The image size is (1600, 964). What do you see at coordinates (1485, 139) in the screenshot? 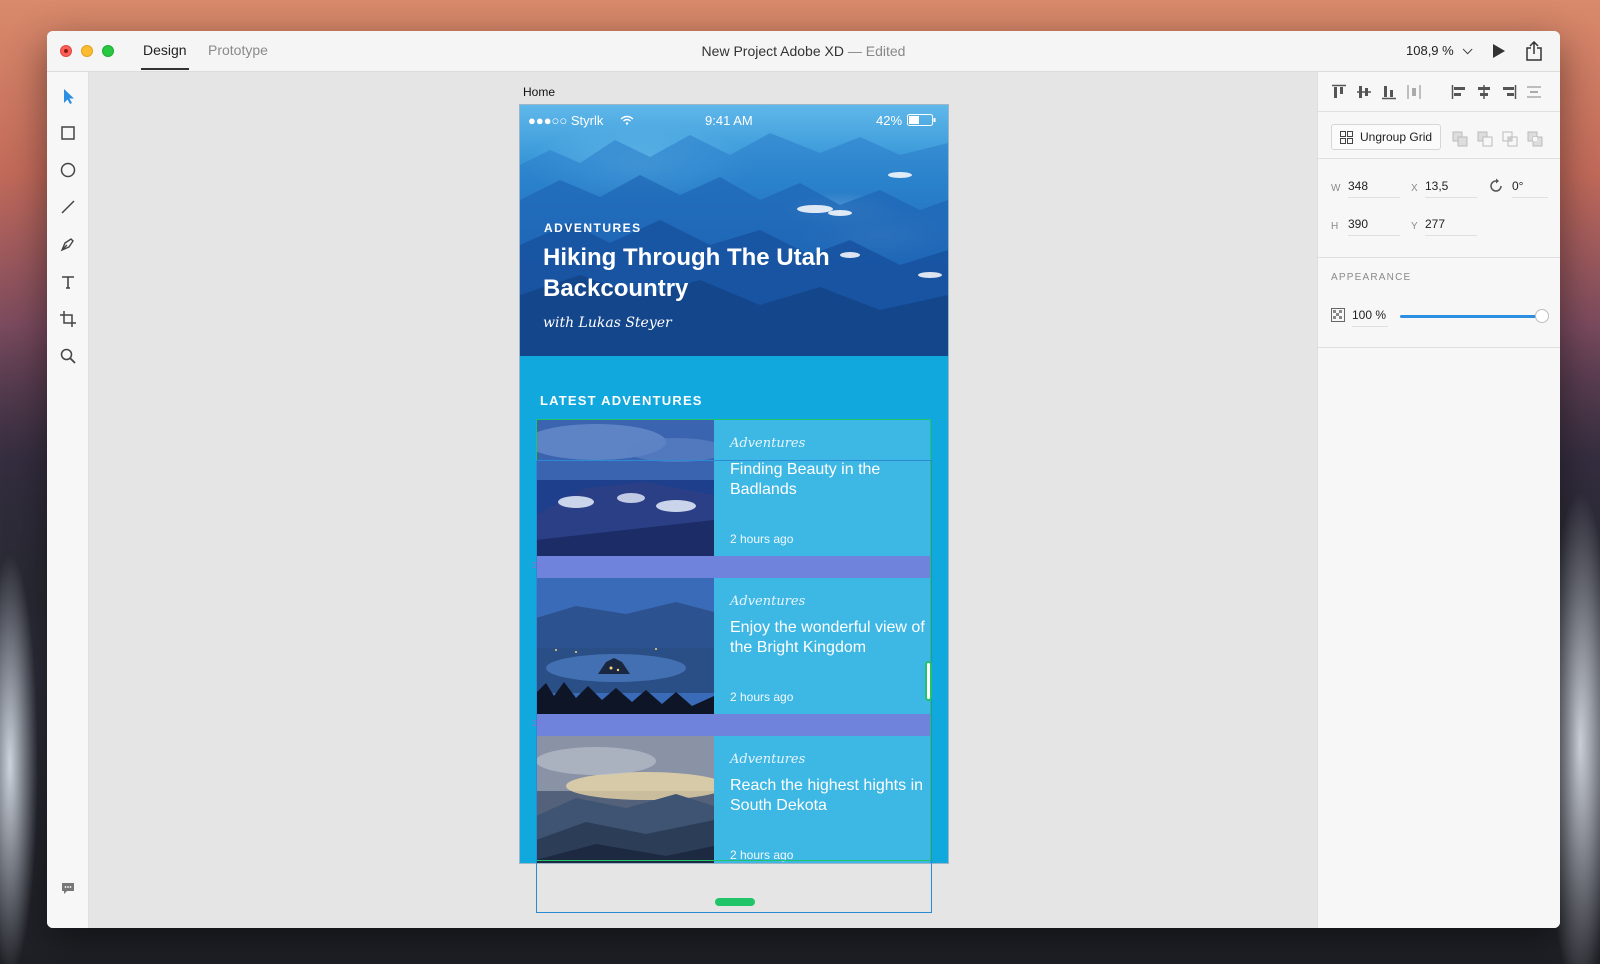
I see `boolean-subtract-icon` at bounding box center [1485, 139].